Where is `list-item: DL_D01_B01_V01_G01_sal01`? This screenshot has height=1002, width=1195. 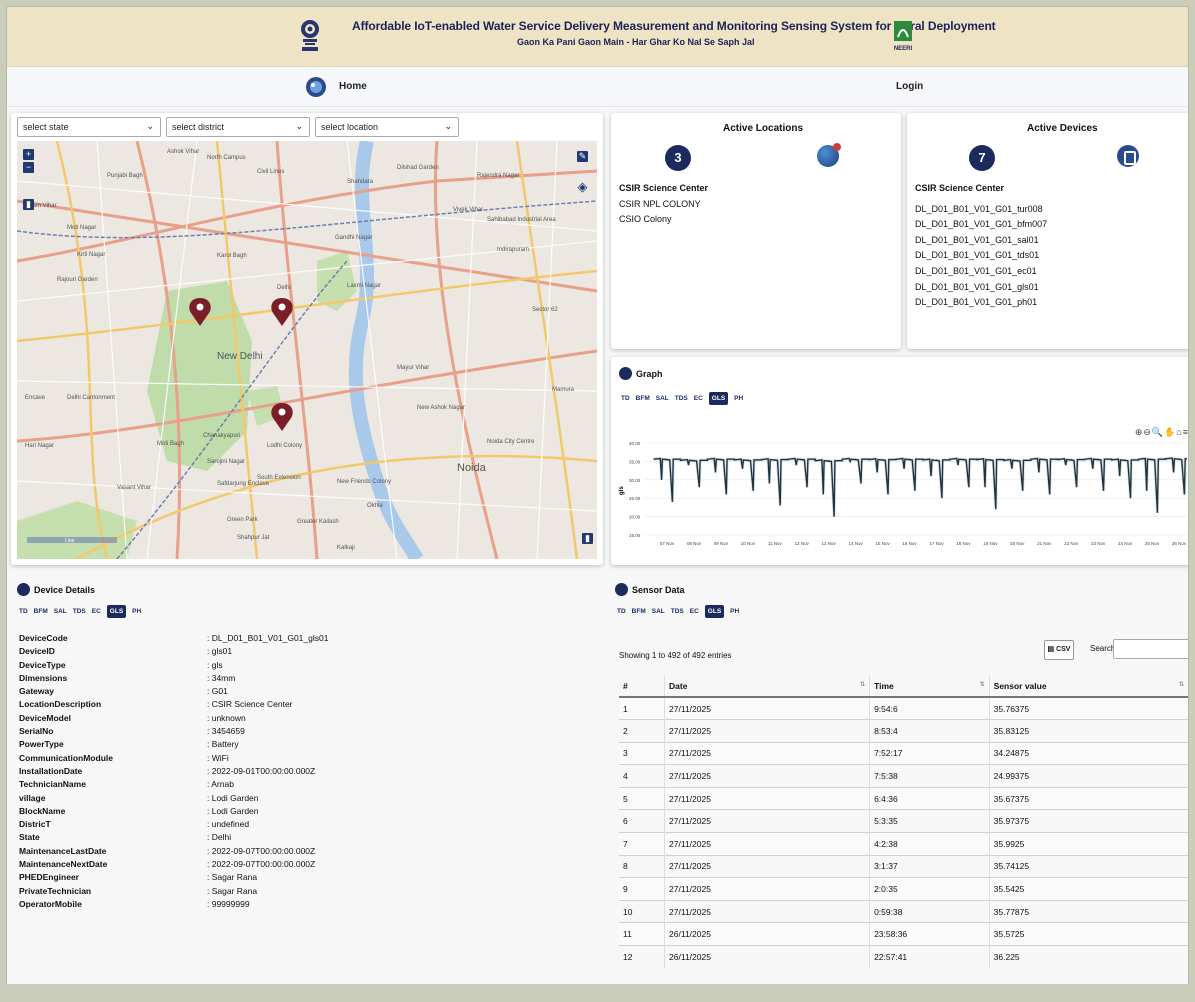 list-item: DL_D01_B01_V01_G01_sal01 is located at coordinates (981, 241).